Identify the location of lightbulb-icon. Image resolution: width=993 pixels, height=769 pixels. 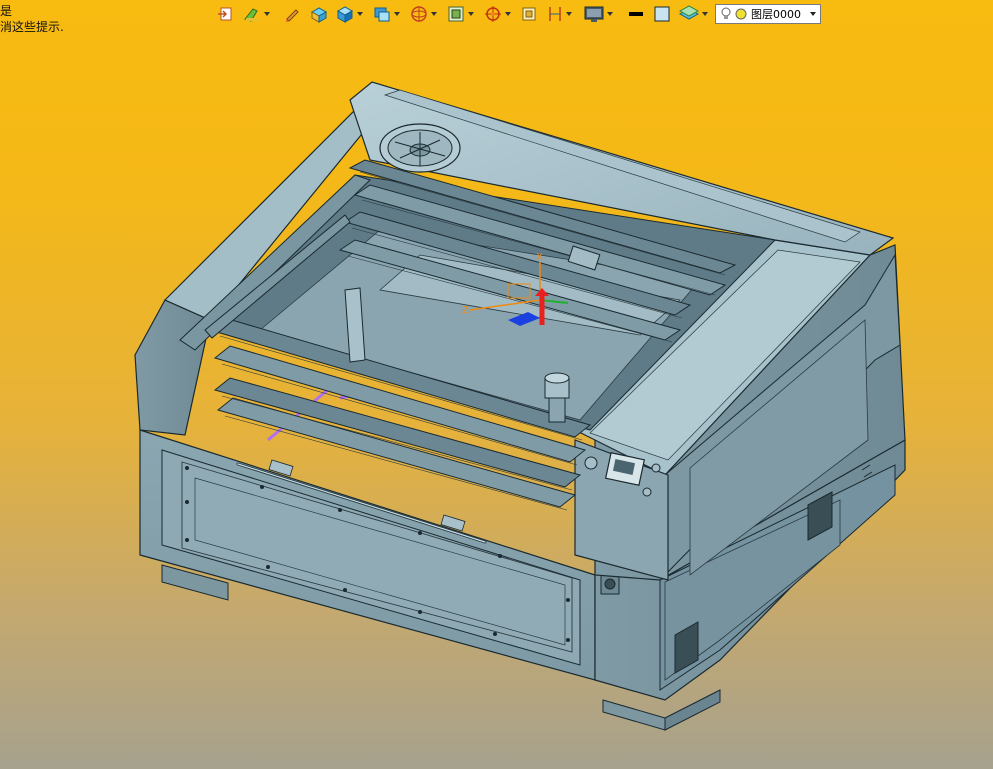
(726, 13).